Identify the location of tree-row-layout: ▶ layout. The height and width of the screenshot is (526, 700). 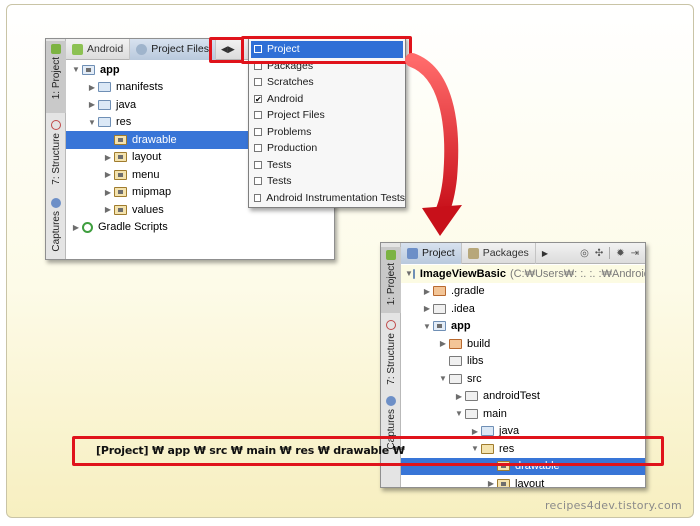
(523, 481).